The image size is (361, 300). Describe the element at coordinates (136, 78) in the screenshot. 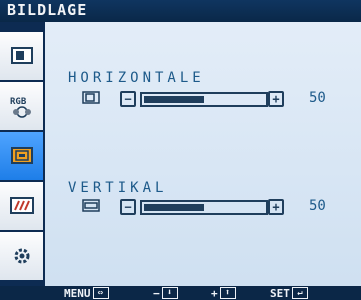

I see `horizontal-label: HORIZONTALE` at that location.